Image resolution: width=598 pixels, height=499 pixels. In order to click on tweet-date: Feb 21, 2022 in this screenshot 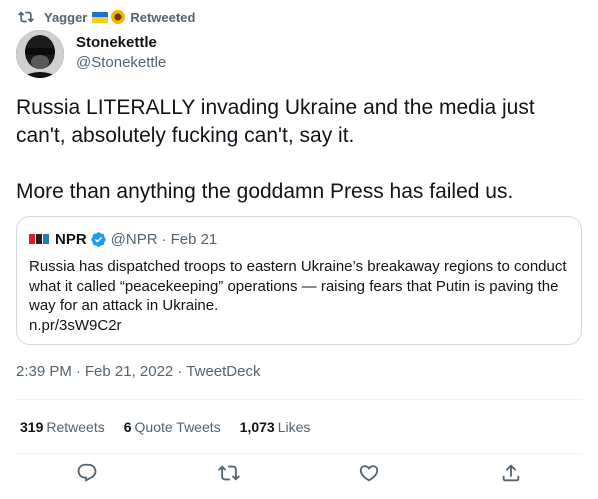, I will do `click(129, 371)`.